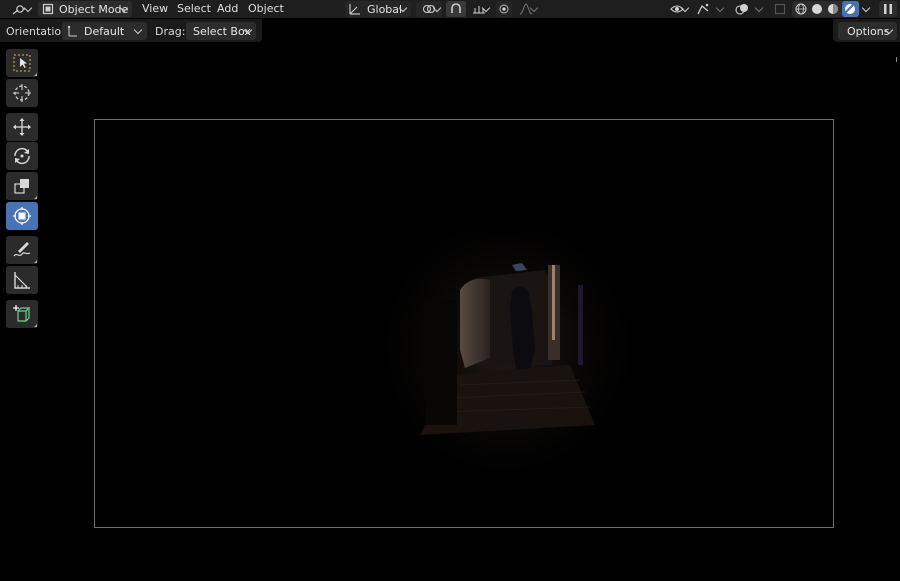 This screenshot has height=581, width=900. What do you see at coordinates (170, 31) in the screenshot?
I see `drag-field-label: Drag:` at bounding box center [170, 31].